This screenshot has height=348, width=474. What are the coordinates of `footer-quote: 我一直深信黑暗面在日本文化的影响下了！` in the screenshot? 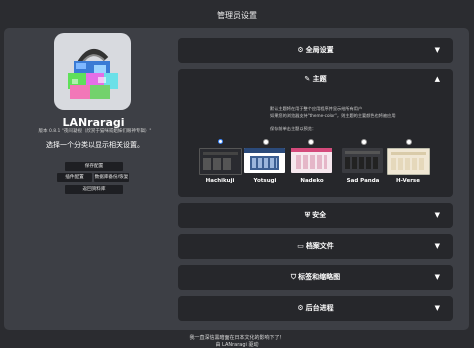 It's located at (237, 338).